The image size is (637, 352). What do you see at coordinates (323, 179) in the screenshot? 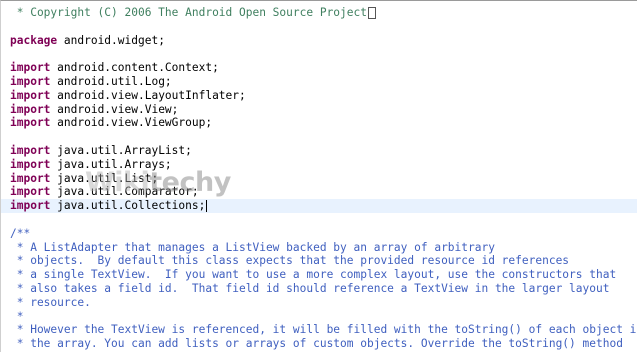
I see `code-line-import: import java.util.List;` at bounding box center [323, 179].